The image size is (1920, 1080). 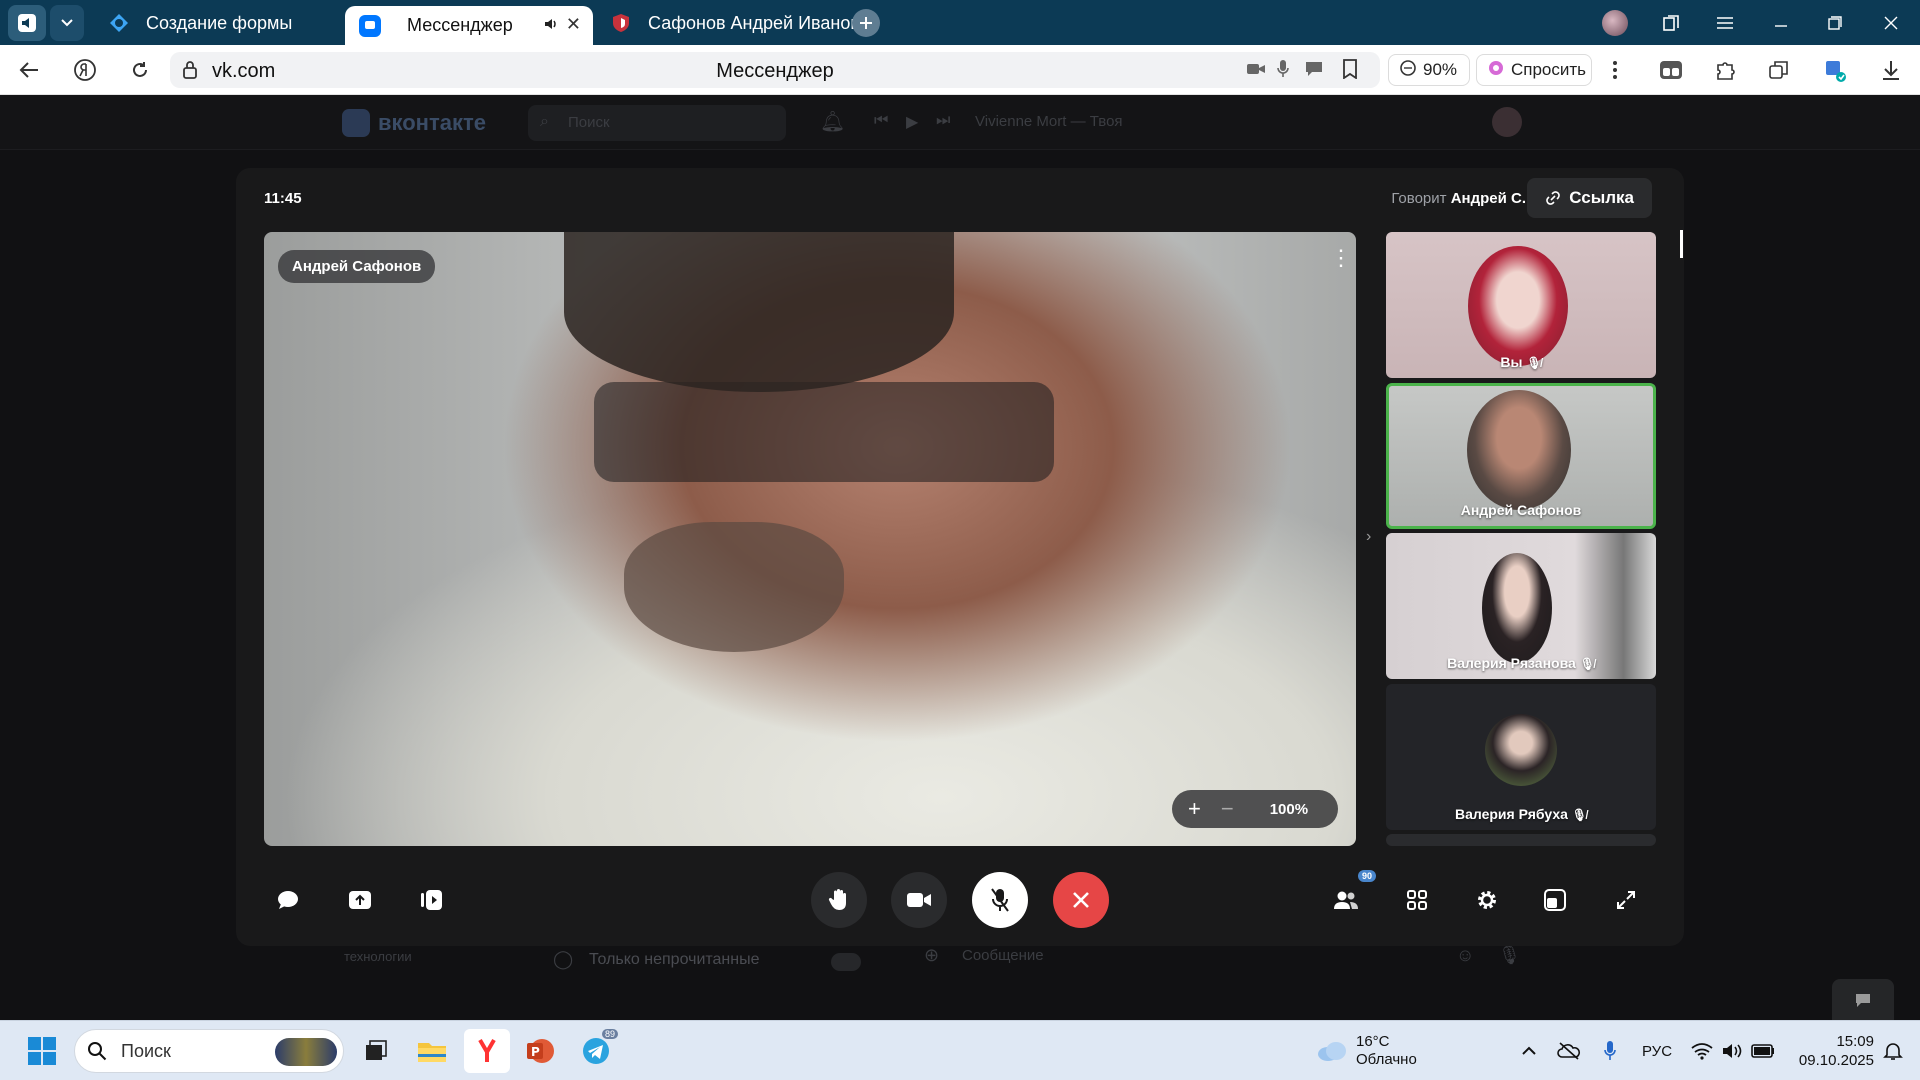 I want to click on participant-tile: Валерия Рязанова 🎙︎̸, so click(x=1521, y=606).